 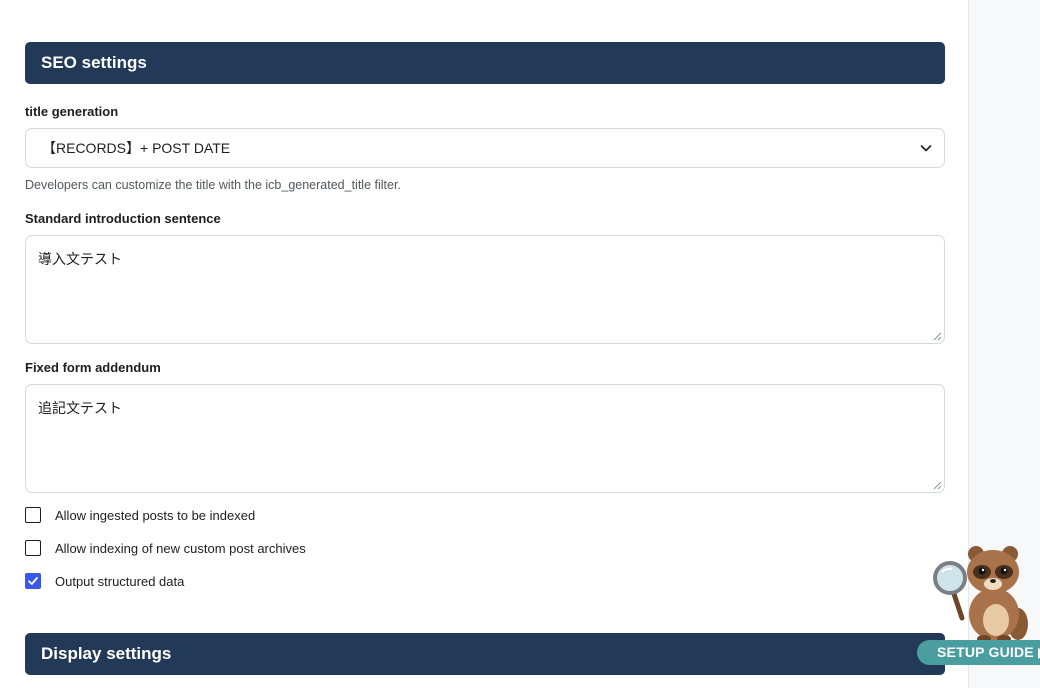 What do you see at coordinates (485, 654) in the screenshot?
I see `display-settings-header: Display settings` at bounding box center [485, 654].